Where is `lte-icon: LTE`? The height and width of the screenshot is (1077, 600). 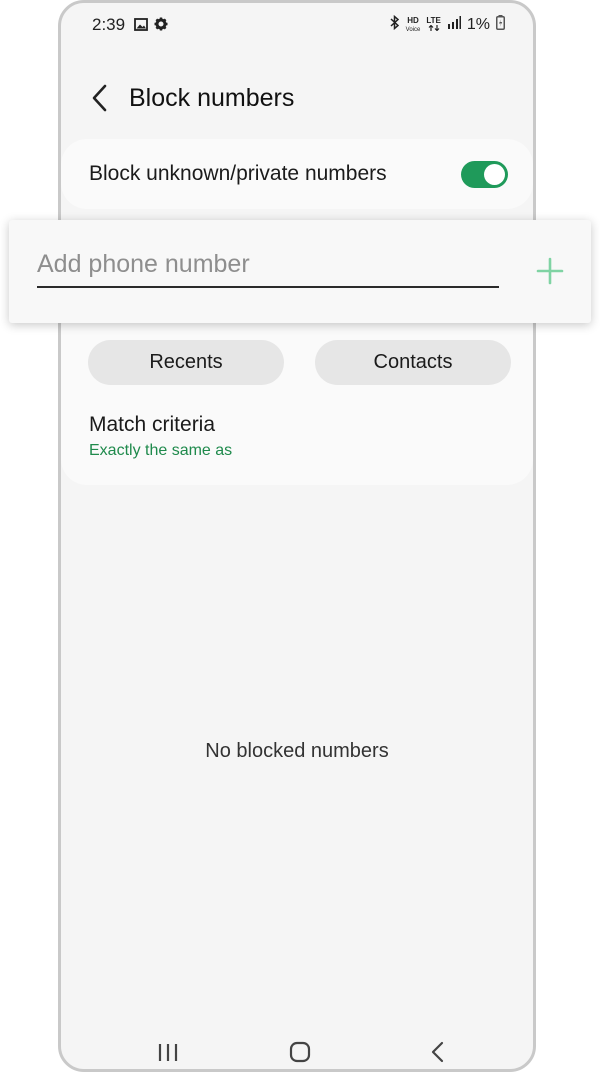
lte-icon: LTE is located at coordinates (433, 25).